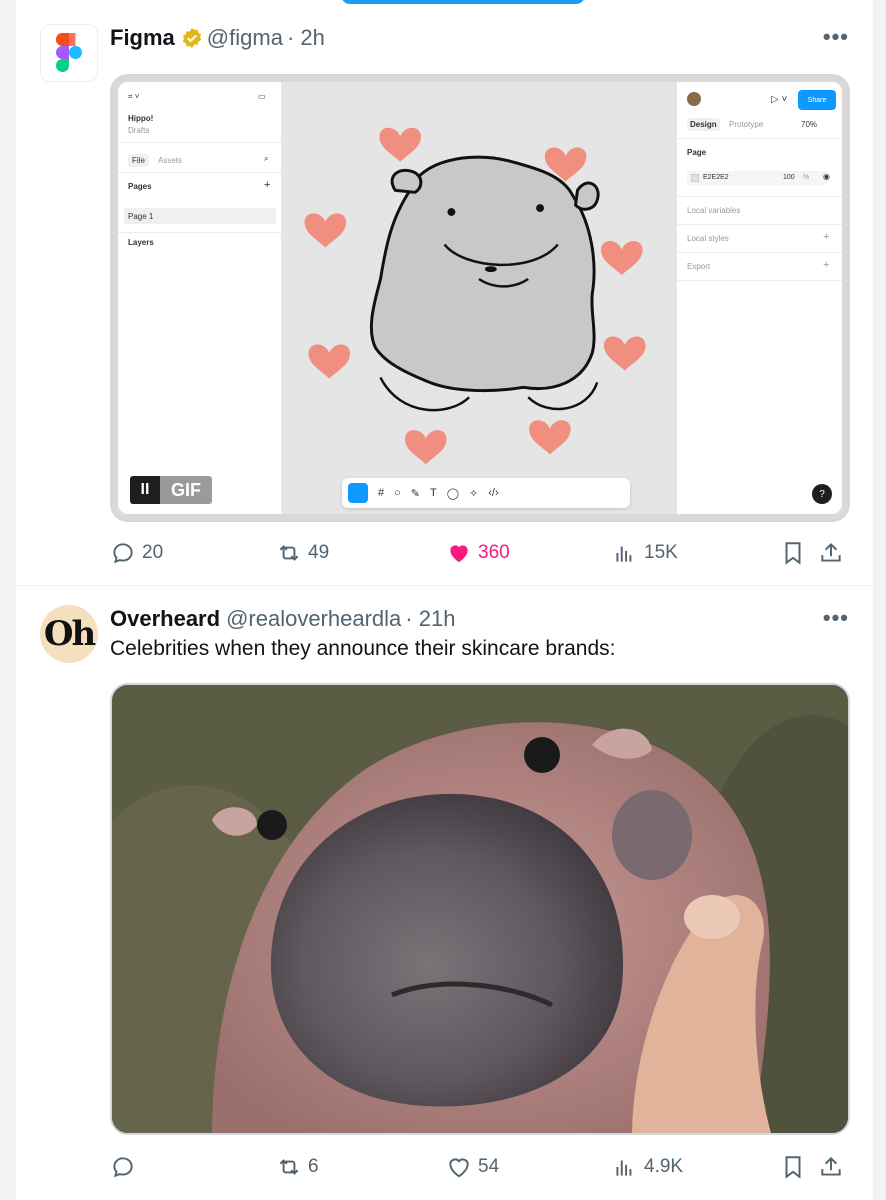  Describe the element at coordinates (716, 177) in the screenshot. I see `fill-hex: E2E2E2` at that location.